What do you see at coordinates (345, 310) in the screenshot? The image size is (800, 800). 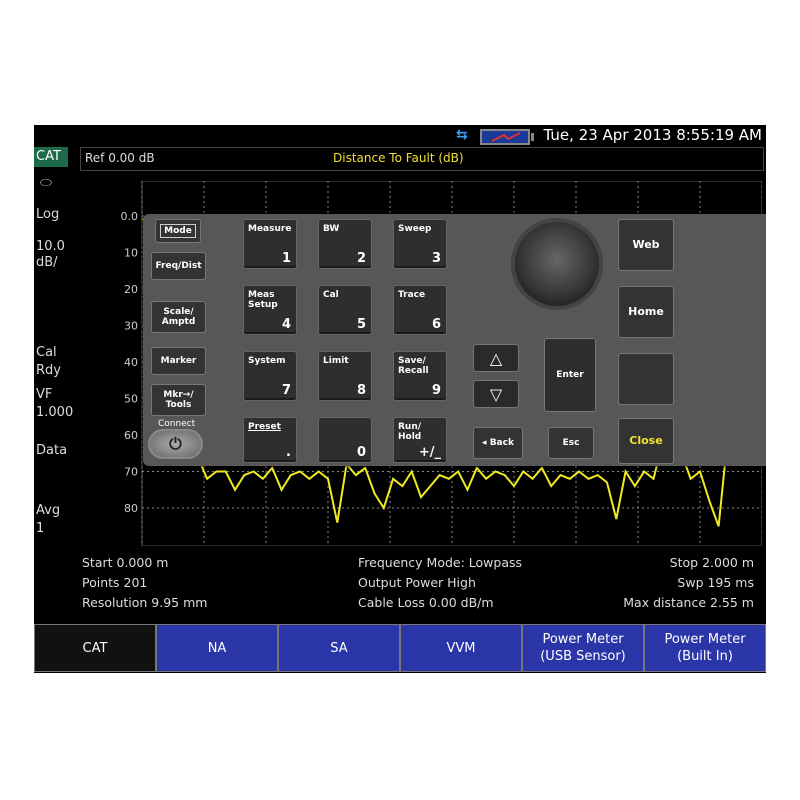 I see `cal-key: Cal 5` at bounding box center [345, 310].